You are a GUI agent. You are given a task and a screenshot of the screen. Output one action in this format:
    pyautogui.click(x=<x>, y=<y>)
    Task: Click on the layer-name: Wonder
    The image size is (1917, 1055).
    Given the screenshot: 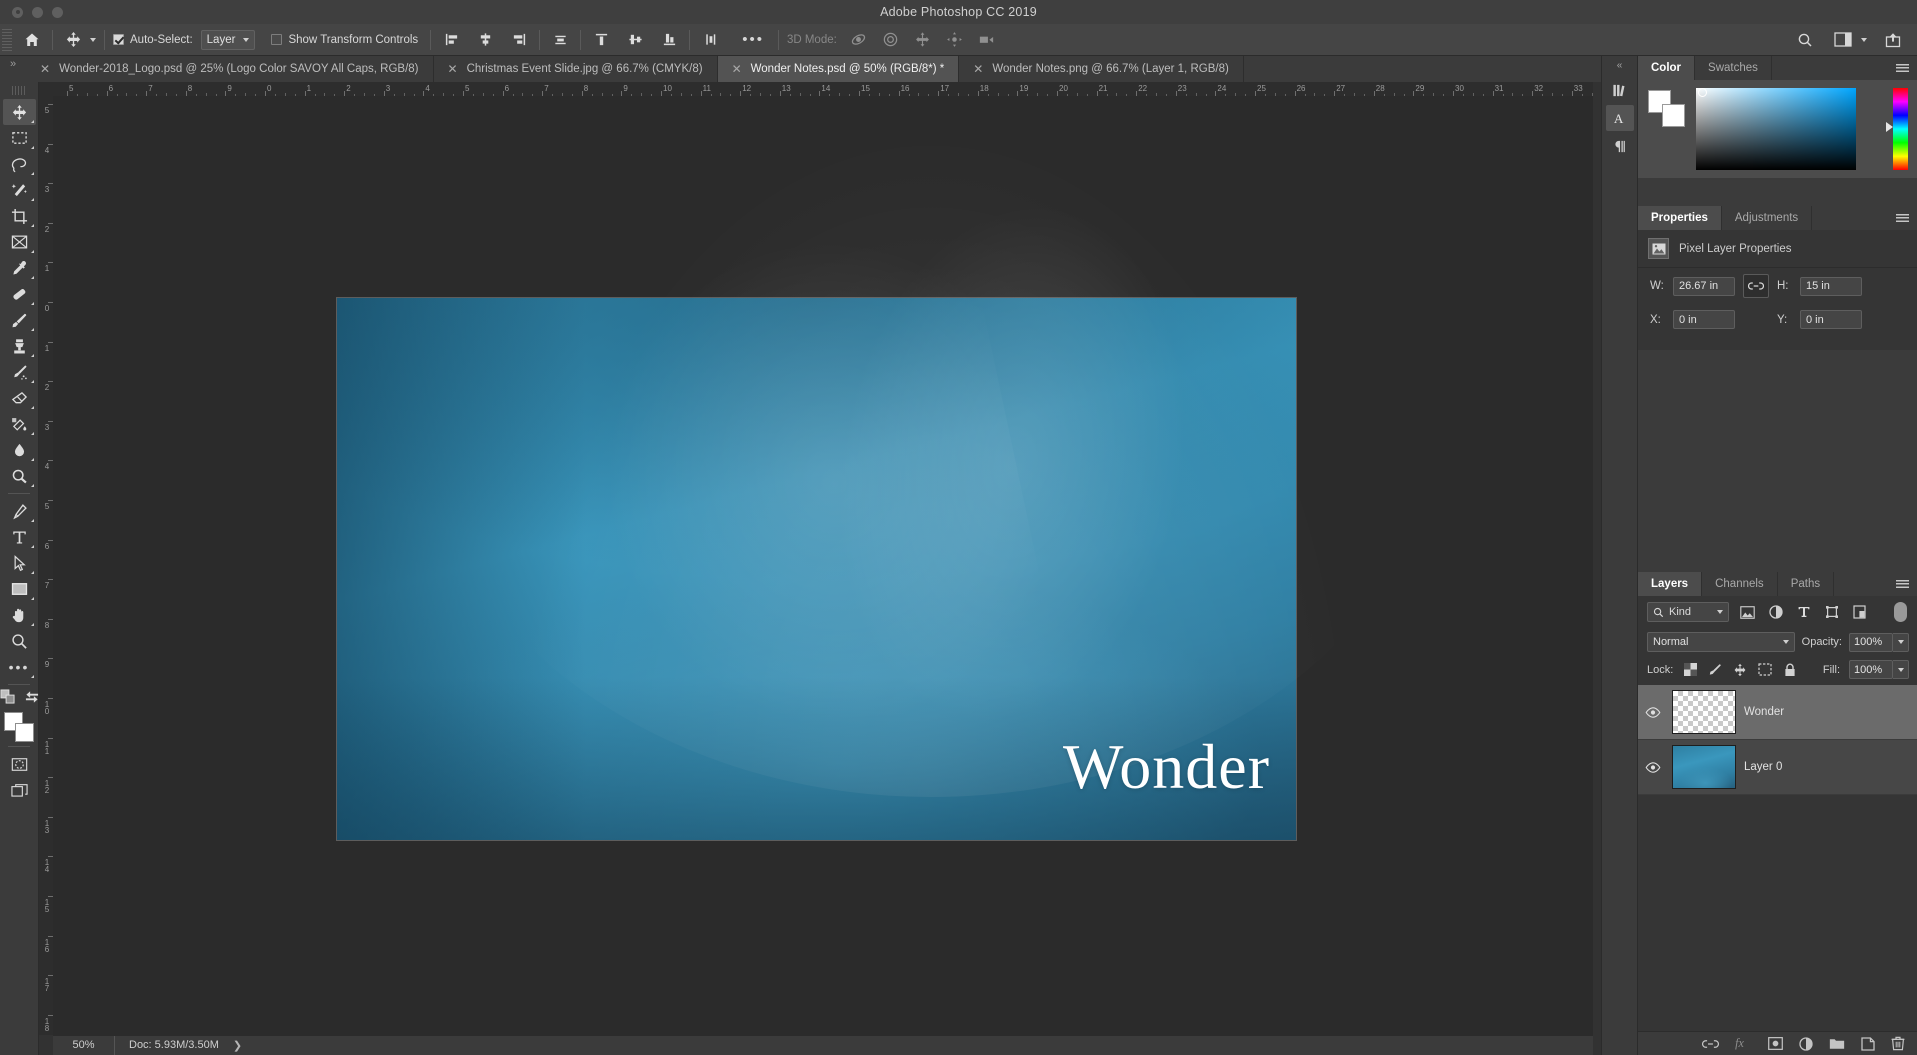 What is the action you would take?
    pyautogui.click(x=1764, y=712)
    